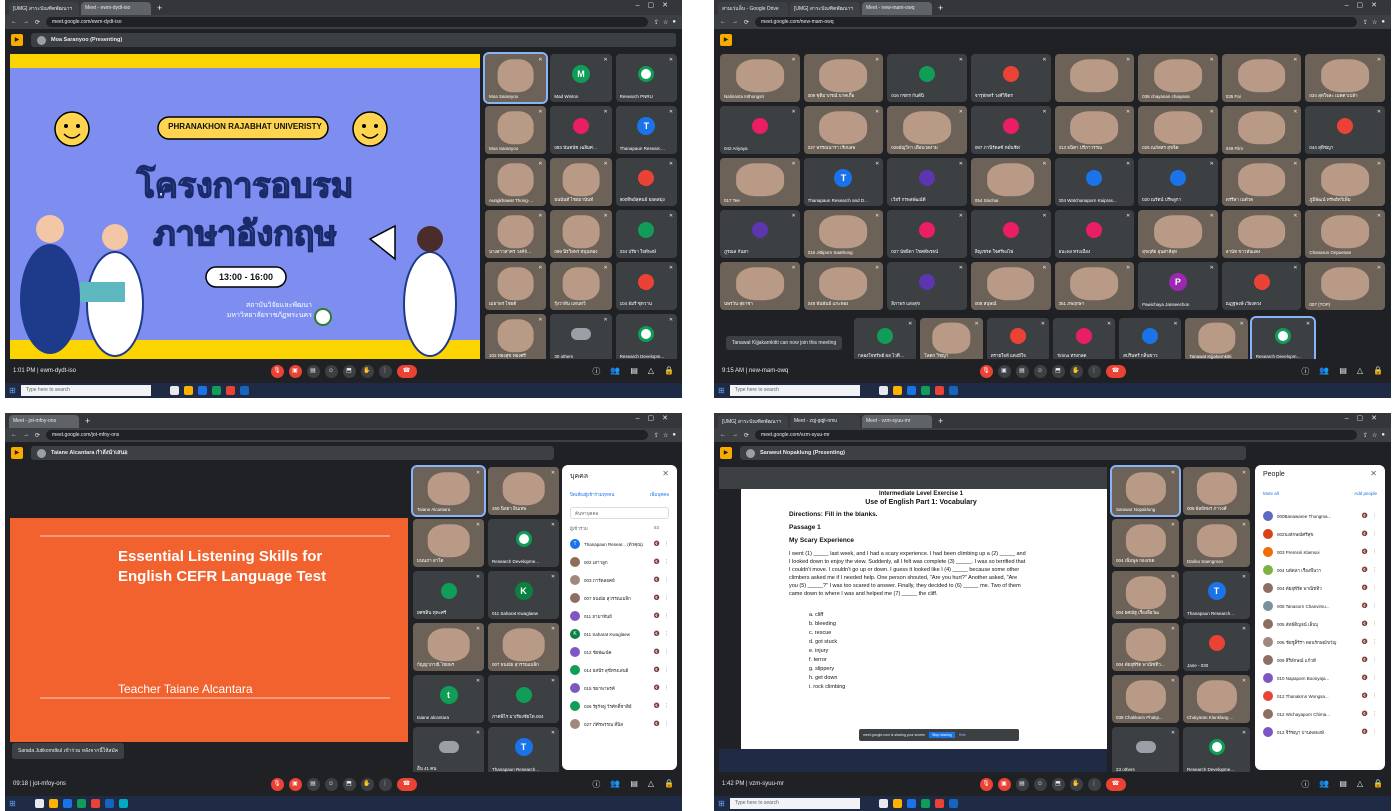 This screenshot has width=1393, height=811. I want to click on participant-tile: ✕ 008 ผัลย์ทพร ภาวงศ์, so click(1216, 491).